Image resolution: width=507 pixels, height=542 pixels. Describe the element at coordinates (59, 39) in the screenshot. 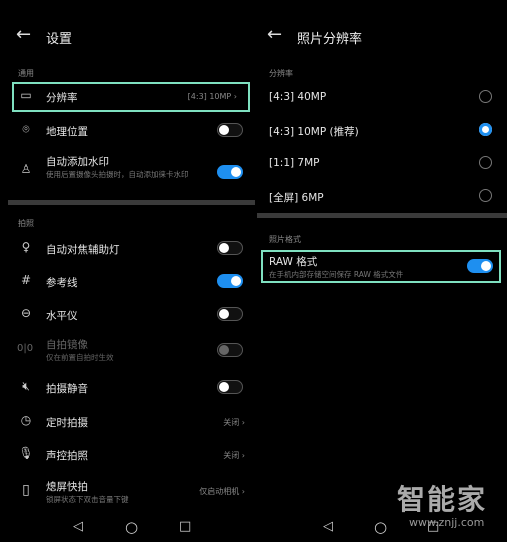

I see `page-title: 设置` at that location.